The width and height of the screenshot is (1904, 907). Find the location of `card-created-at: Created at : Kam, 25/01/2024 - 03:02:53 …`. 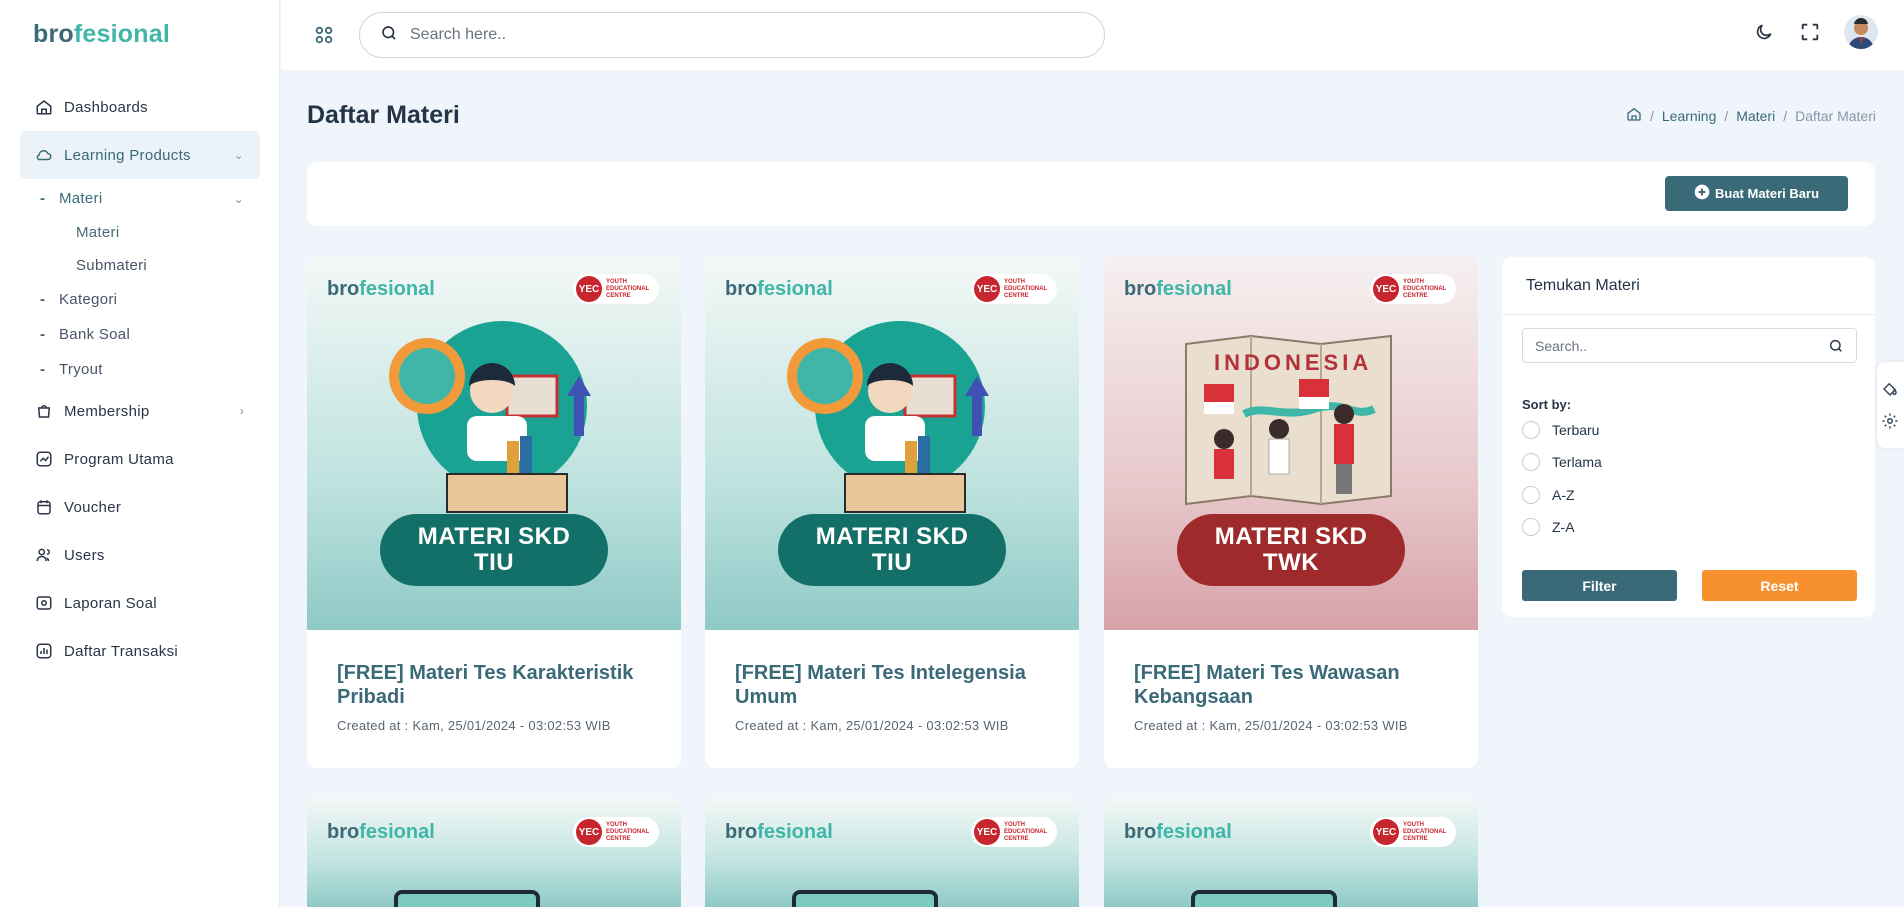

card-created-at: Created at : Kam, 25/01/2024 - 03:02:53 … is located at coordinates (1271, 725).